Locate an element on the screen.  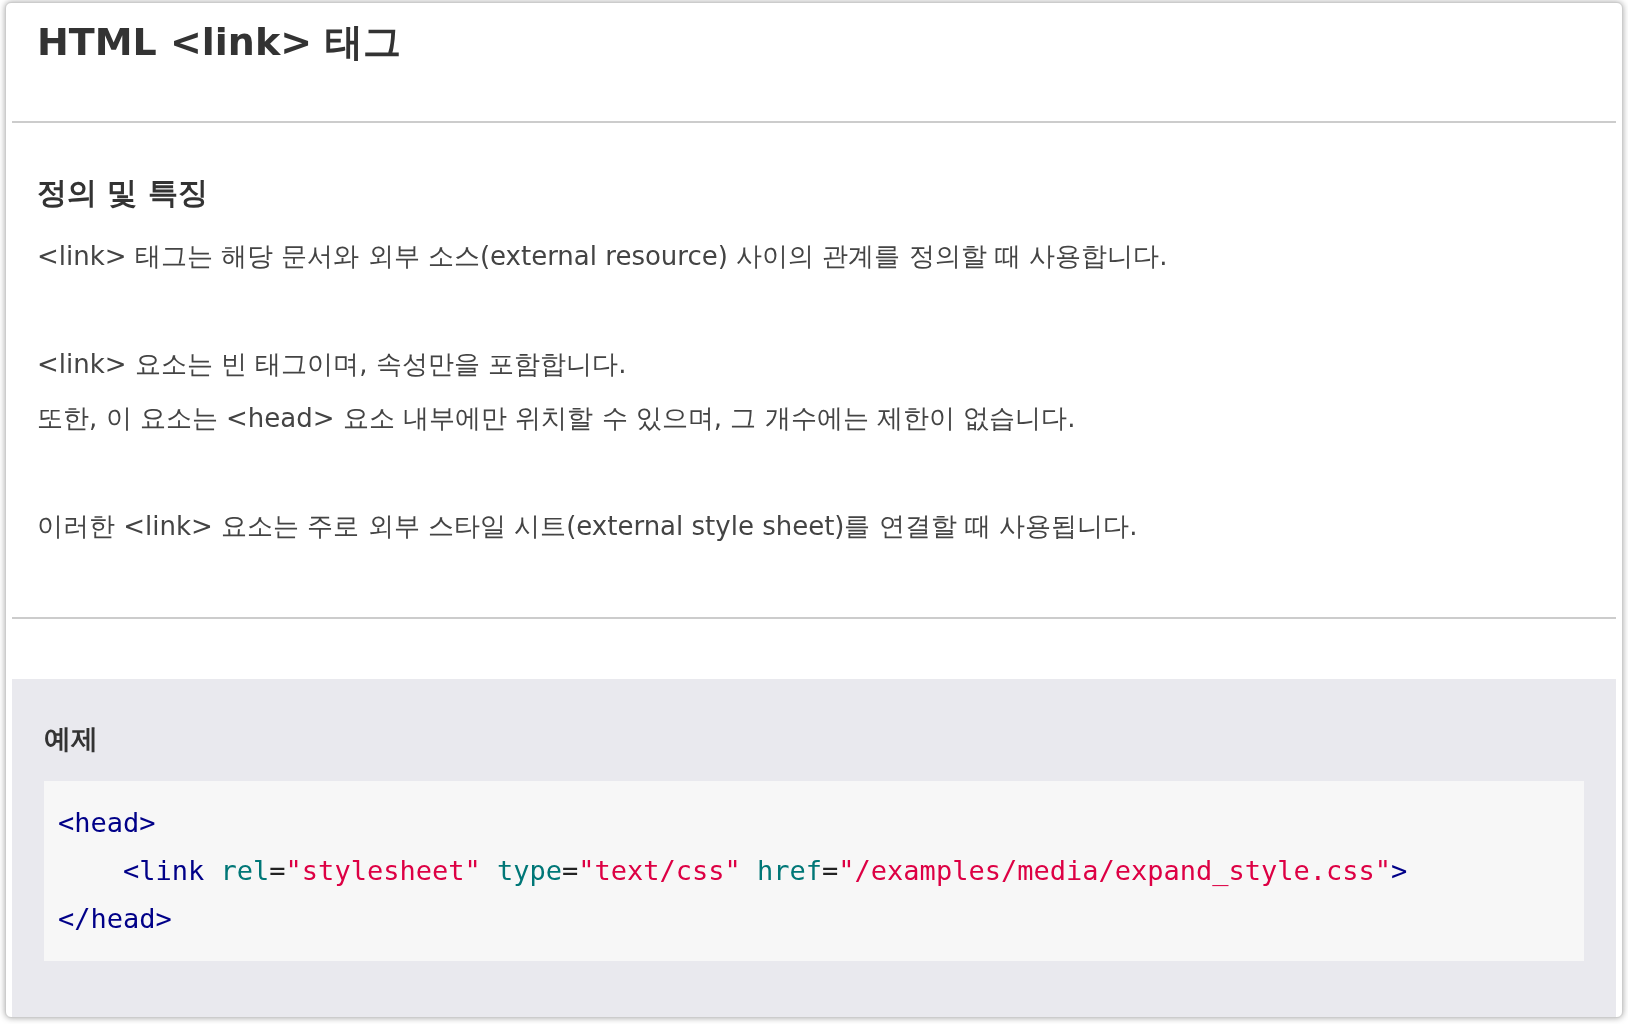
paragraph-text: <link> 요소는 빈 태그이며, 속성만을 포함합니다. is located at coordinates (332, 364).